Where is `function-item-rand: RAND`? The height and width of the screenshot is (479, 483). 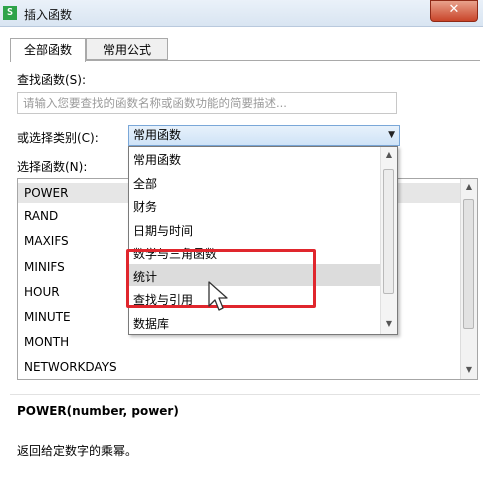 function-item-rand: RAND is located at coordinates (41, 216).